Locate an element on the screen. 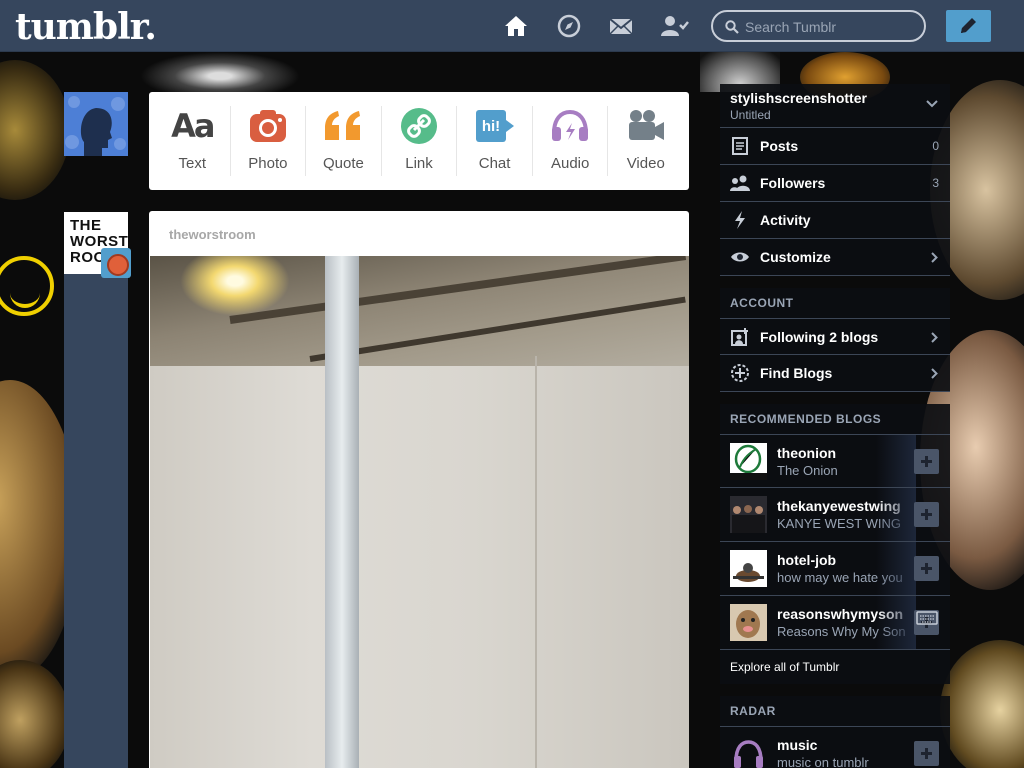  compose-pencil-icon is located at coordinates (968, 25).